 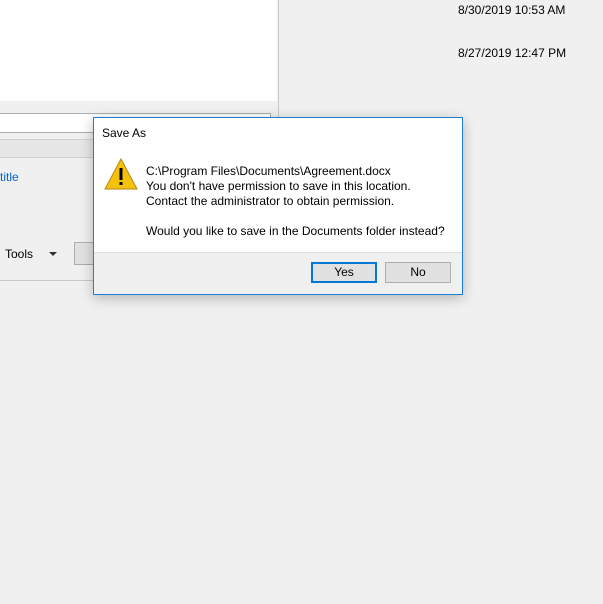 I want to click on dialog-button-bar: Yes No, so click(x=278, y=273).